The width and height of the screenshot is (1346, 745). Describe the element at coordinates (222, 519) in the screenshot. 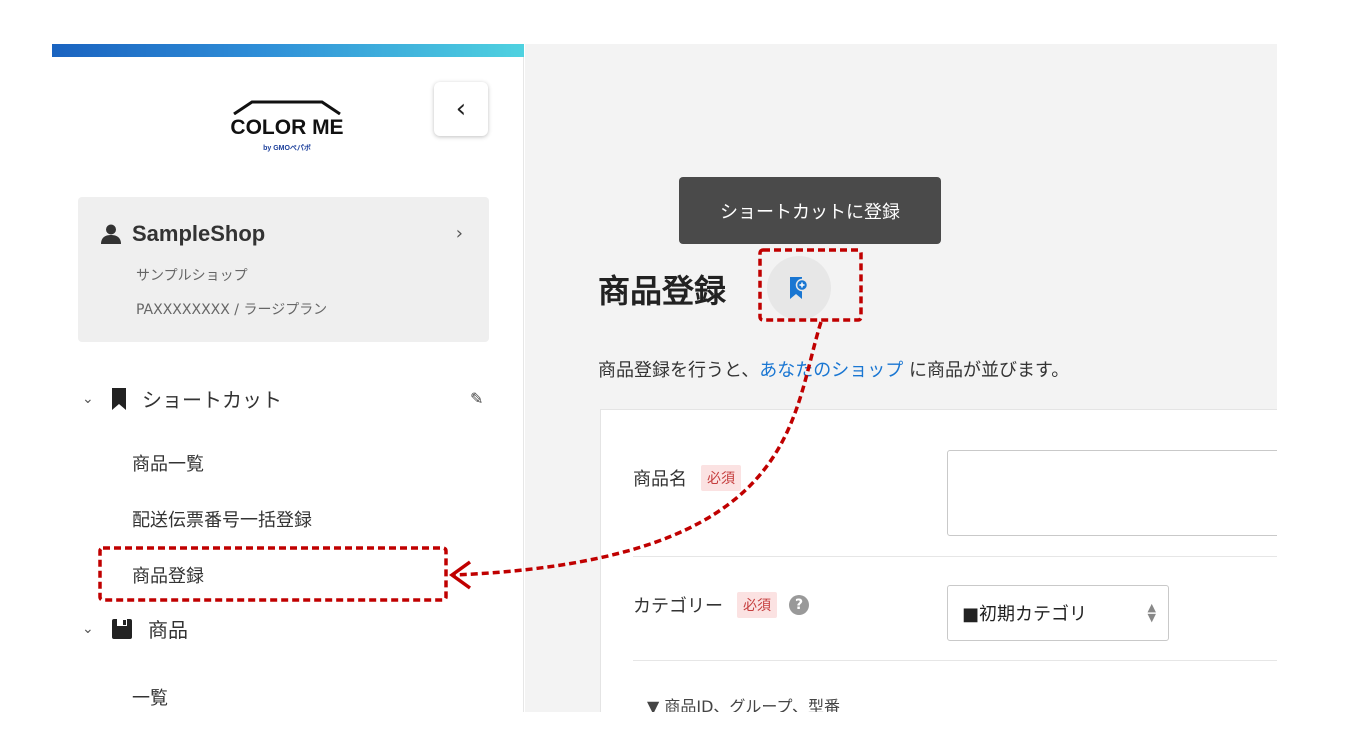

I see `sidebar-item-shipping-bulk: 配送伝票番号一括登録` at that location.